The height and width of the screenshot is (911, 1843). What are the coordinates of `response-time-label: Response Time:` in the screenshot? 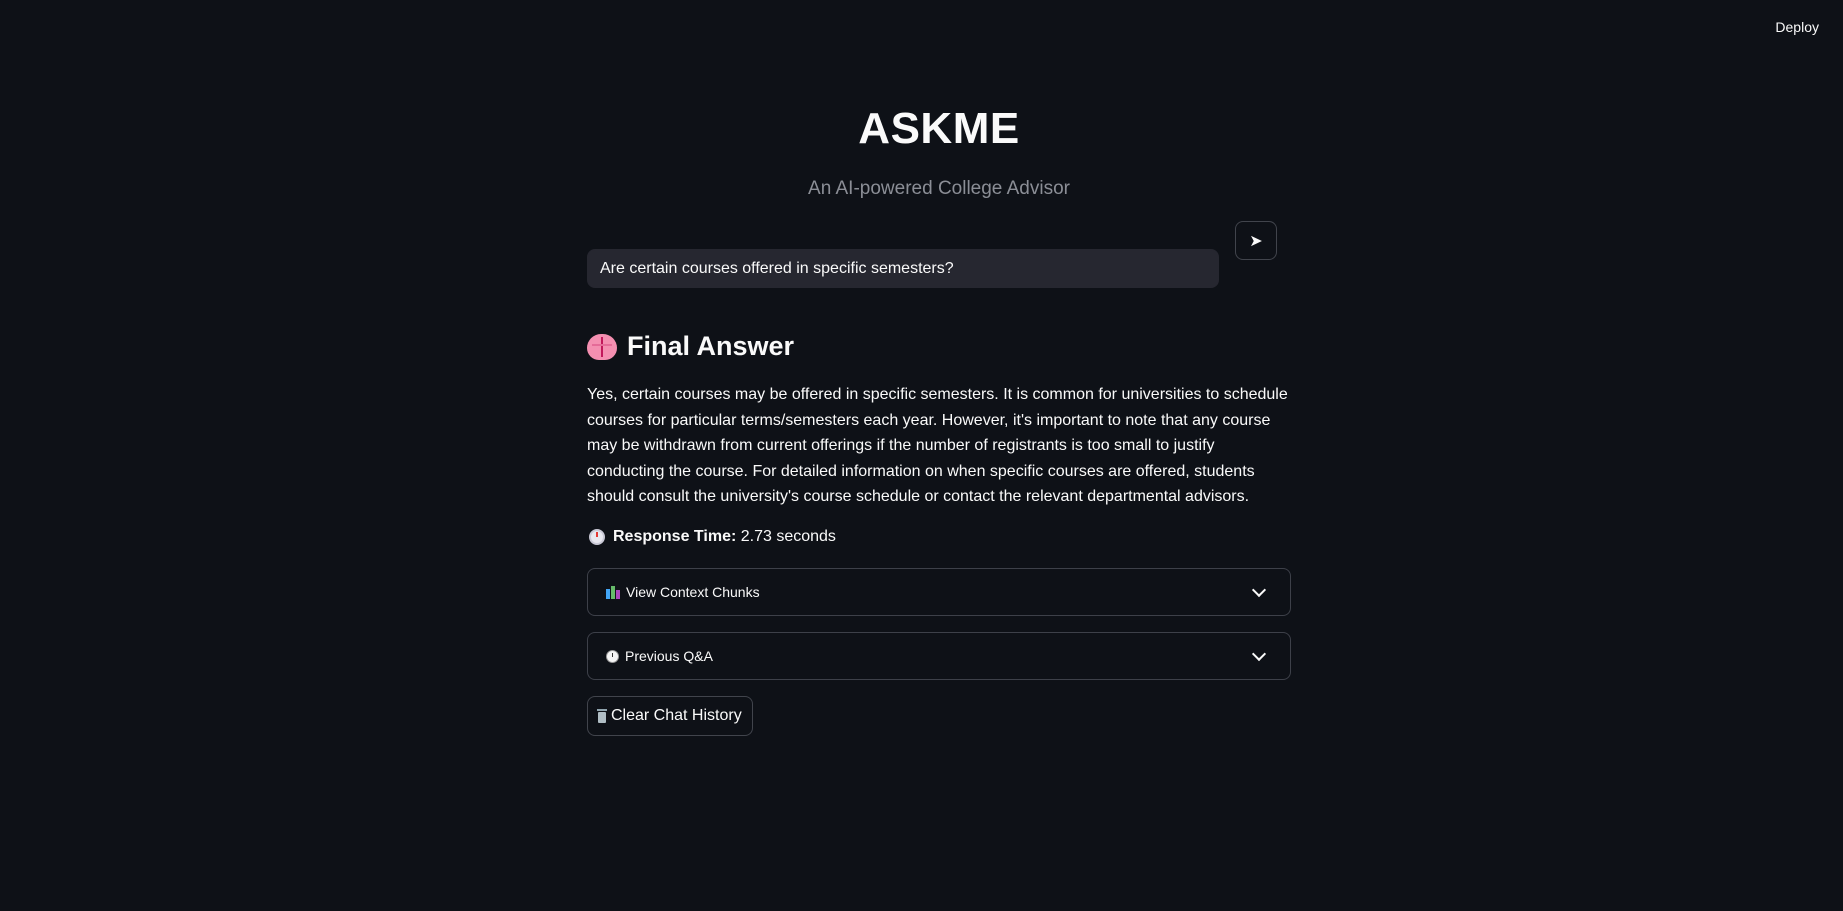 It's located at (675, 536).